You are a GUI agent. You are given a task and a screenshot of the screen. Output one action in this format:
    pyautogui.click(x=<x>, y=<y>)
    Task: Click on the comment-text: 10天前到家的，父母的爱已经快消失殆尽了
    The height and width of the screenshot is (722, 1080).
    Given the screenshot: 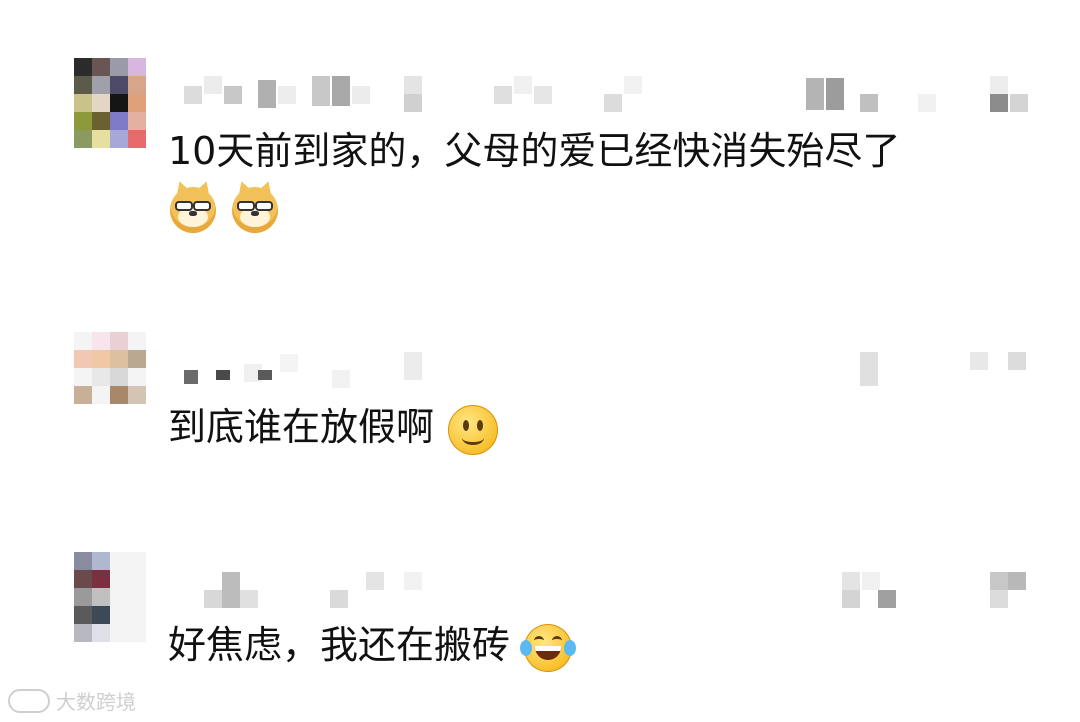 What is the action you would take?
    pyautogui.click(x=534, y=151)
    